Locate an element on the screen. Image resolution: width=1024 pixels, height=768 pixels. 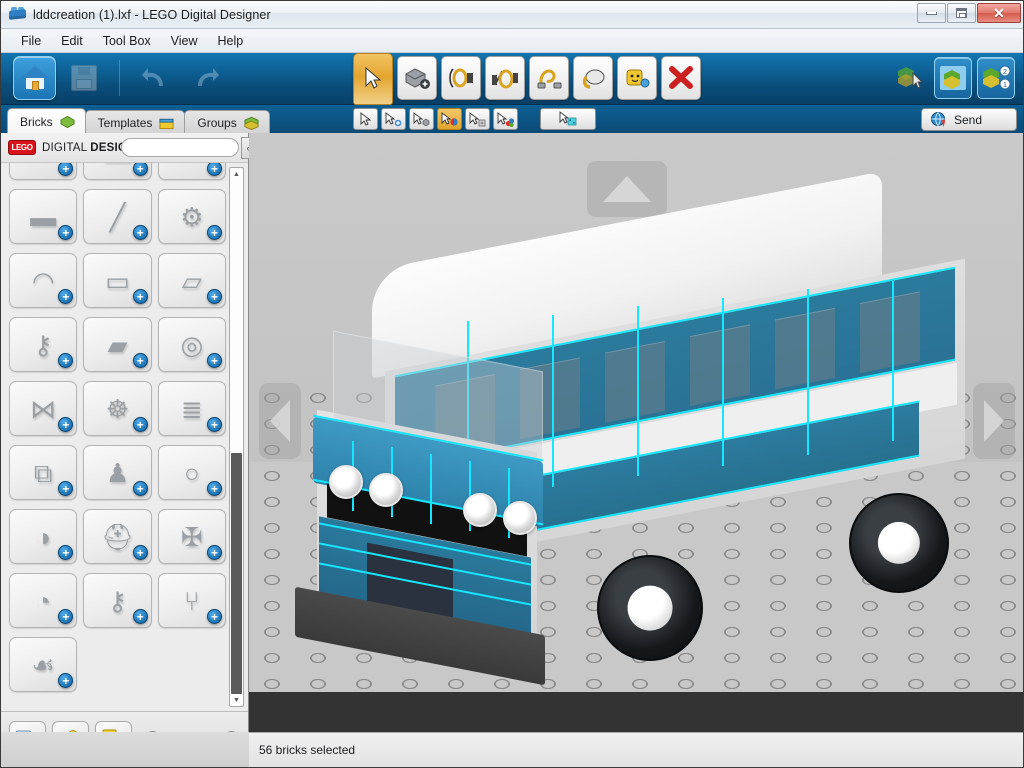
brick-tile: ⚙ + is located at coordinates (191, 216).